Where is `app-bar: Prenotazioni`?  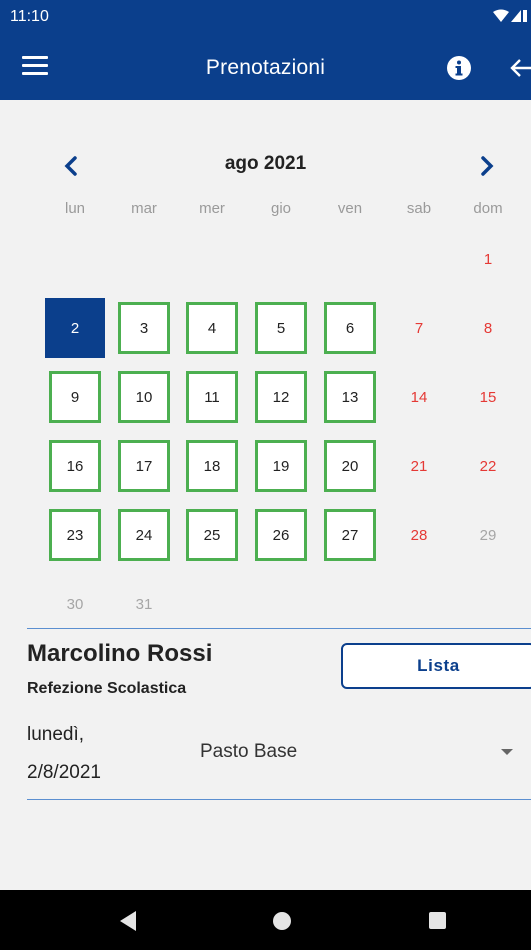 app-bar: Prenotazioni is located at coordinates (265, 68).